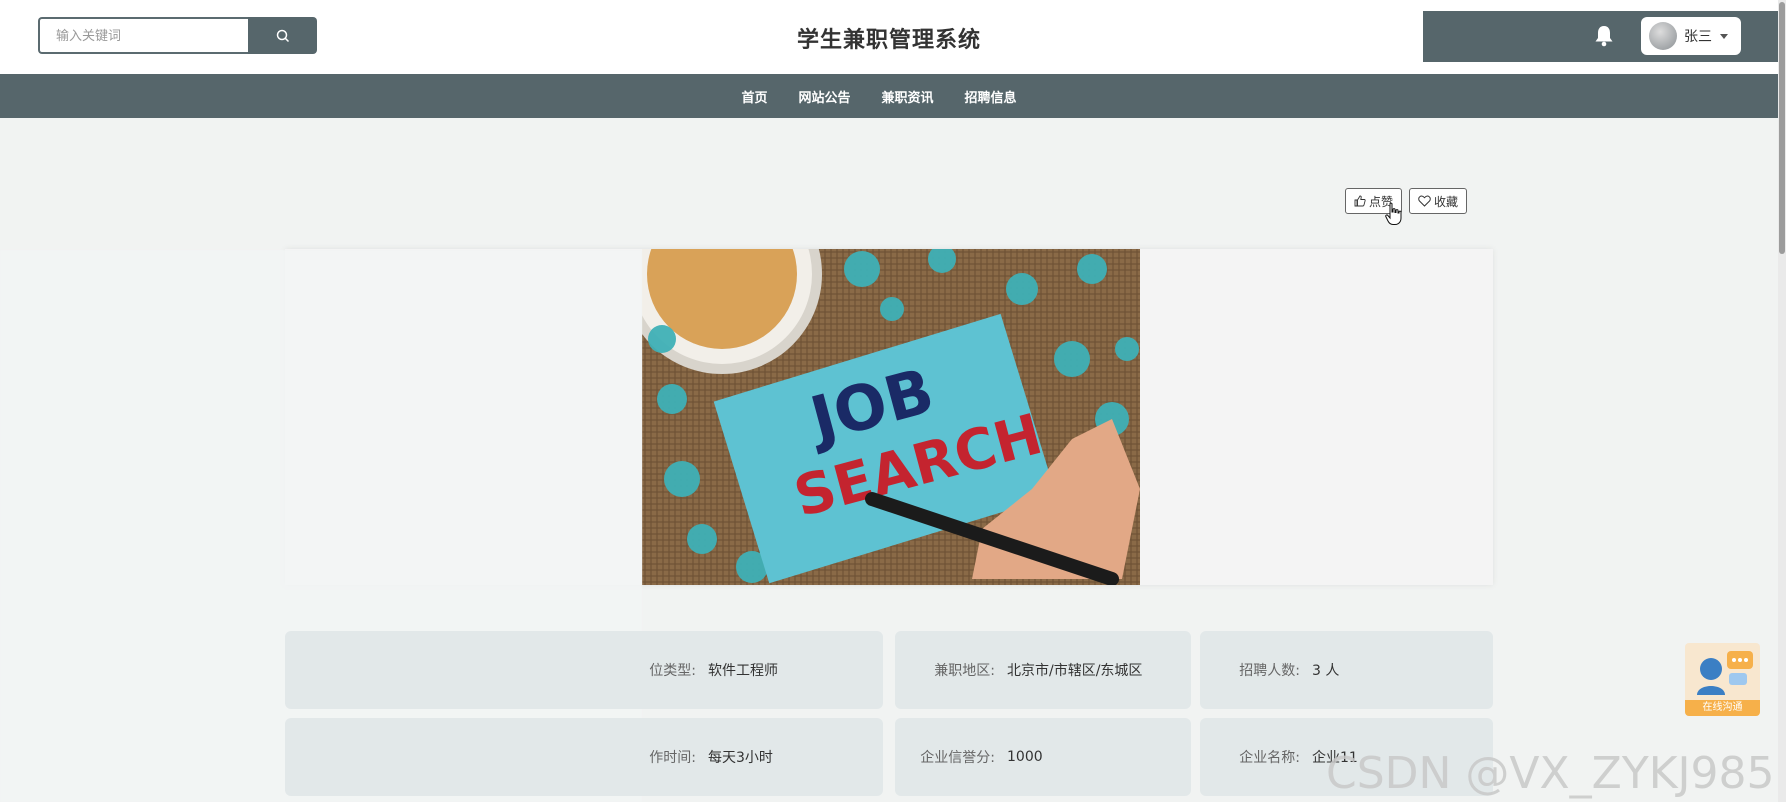  Describe the element at coordinates (1604, 36) in the screenshot. I see `bell-icon` at that location.